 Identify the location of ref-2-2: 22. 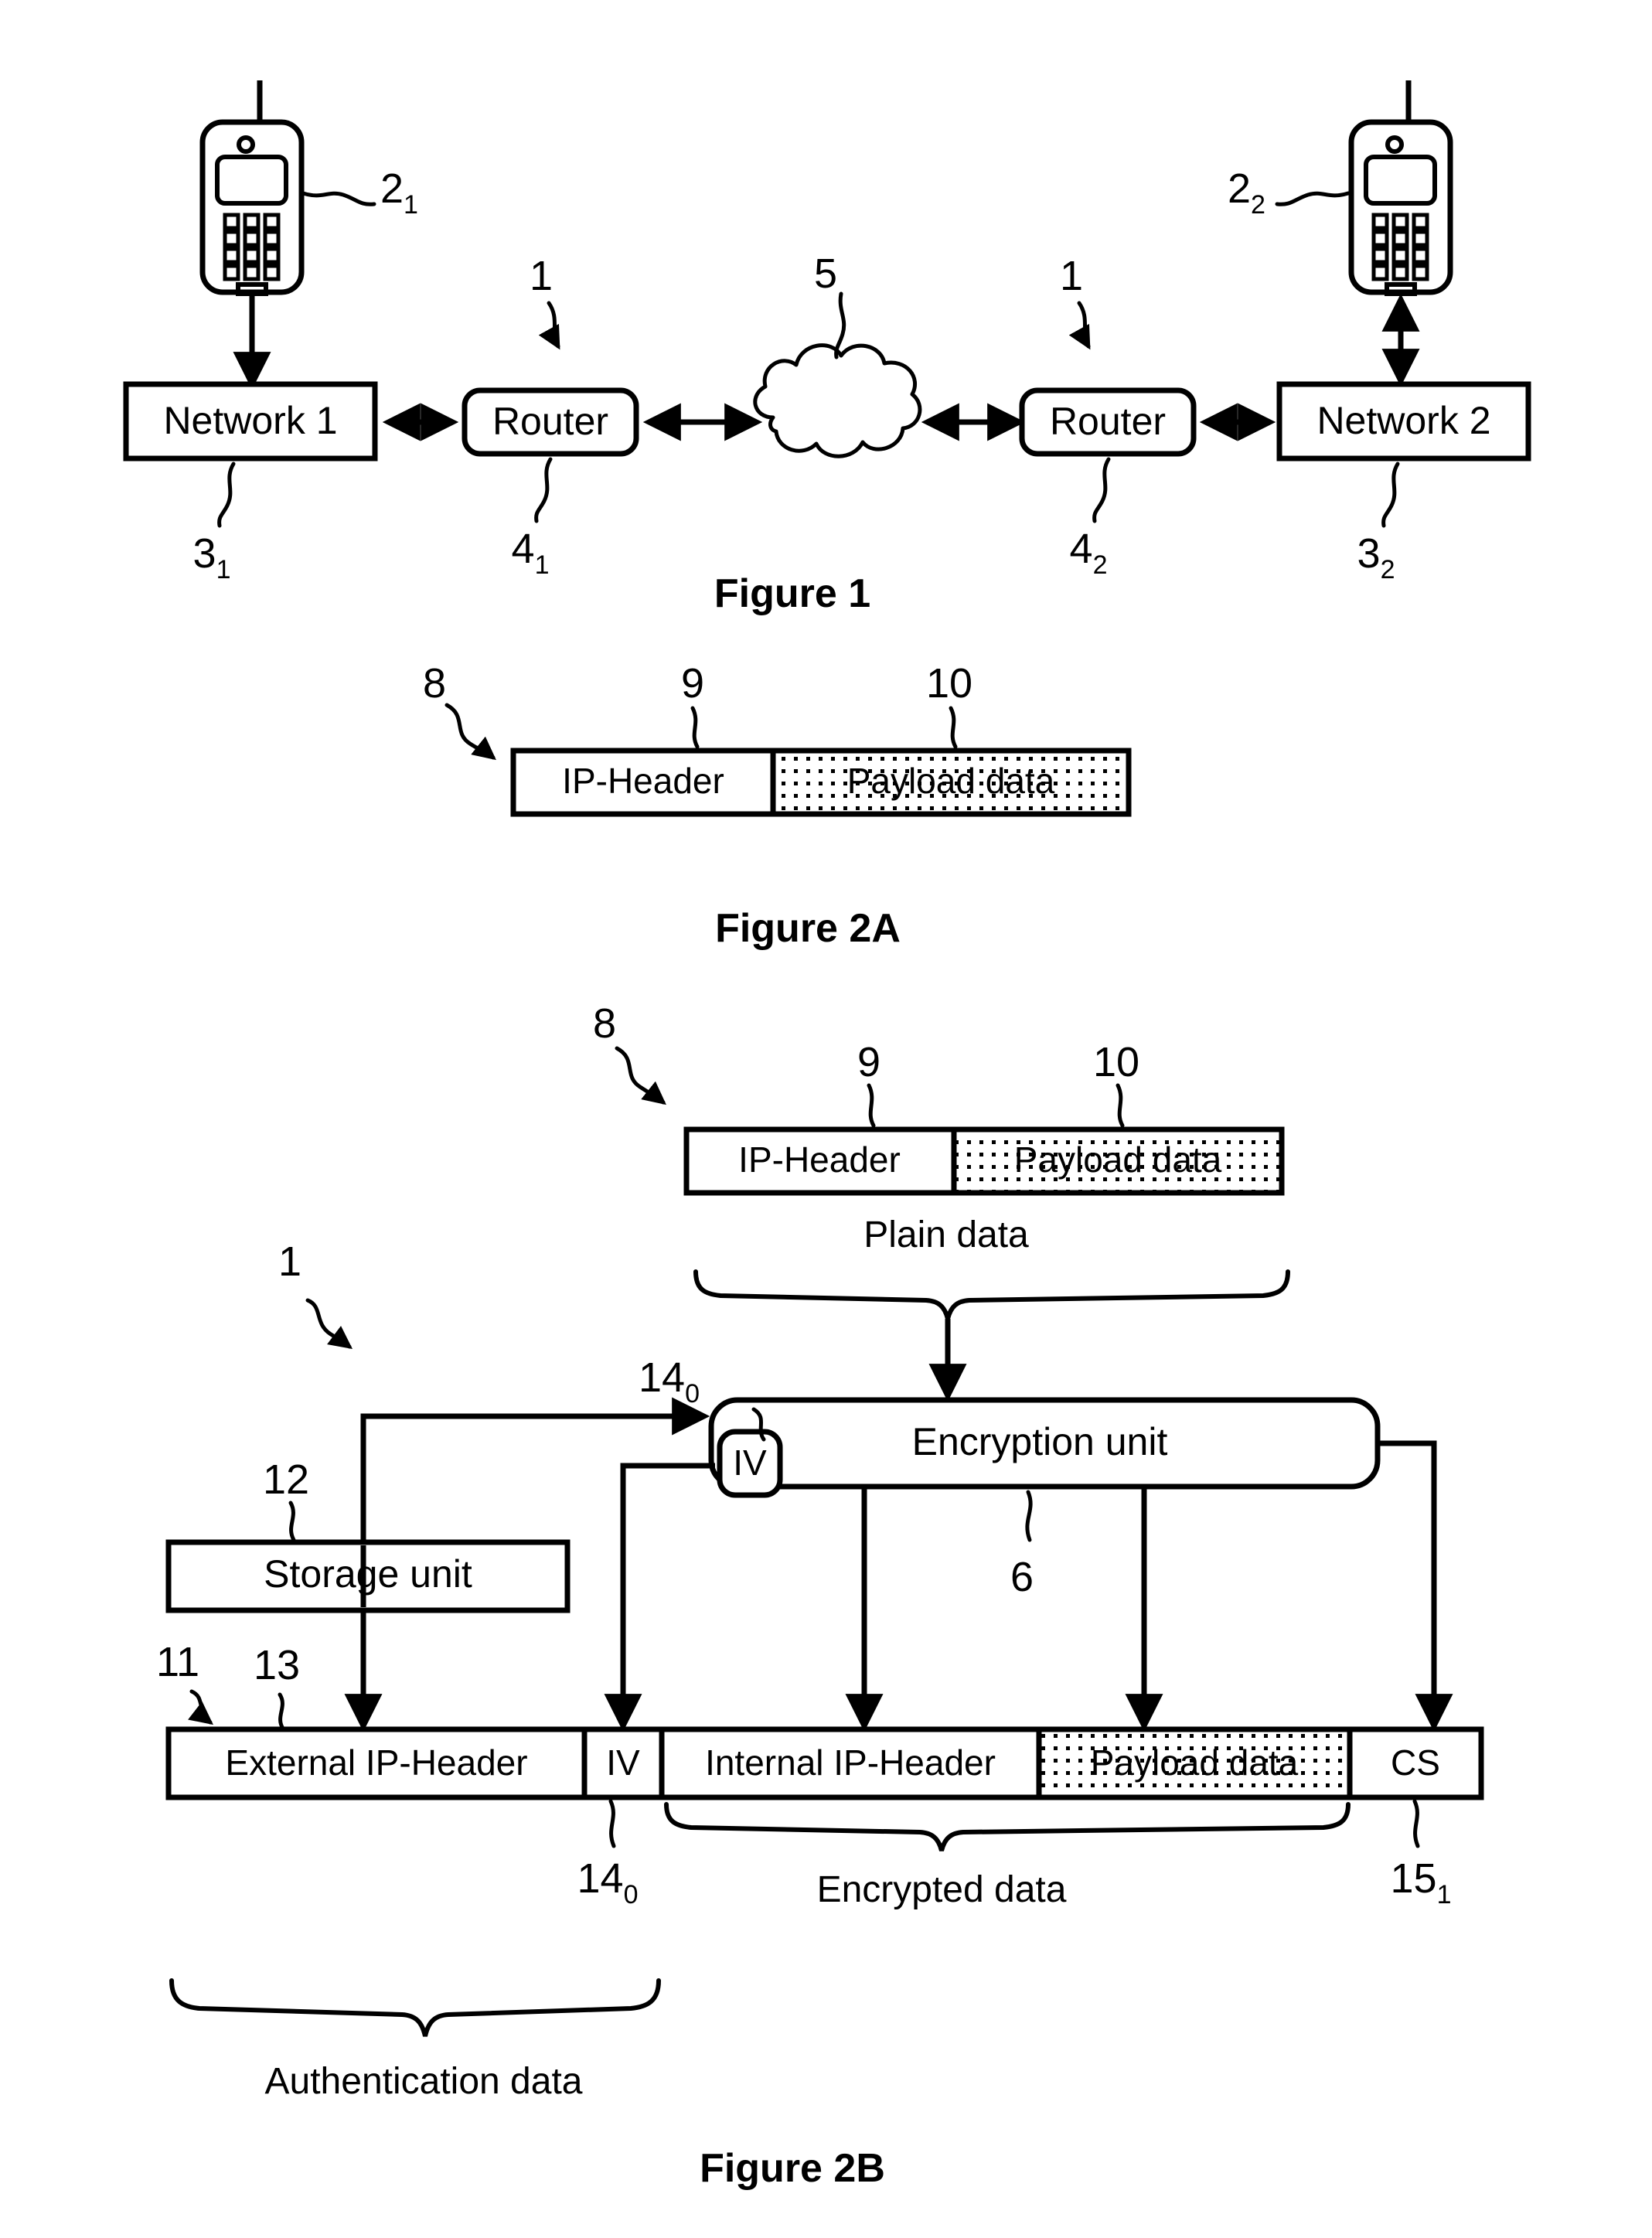
(1247, 193).